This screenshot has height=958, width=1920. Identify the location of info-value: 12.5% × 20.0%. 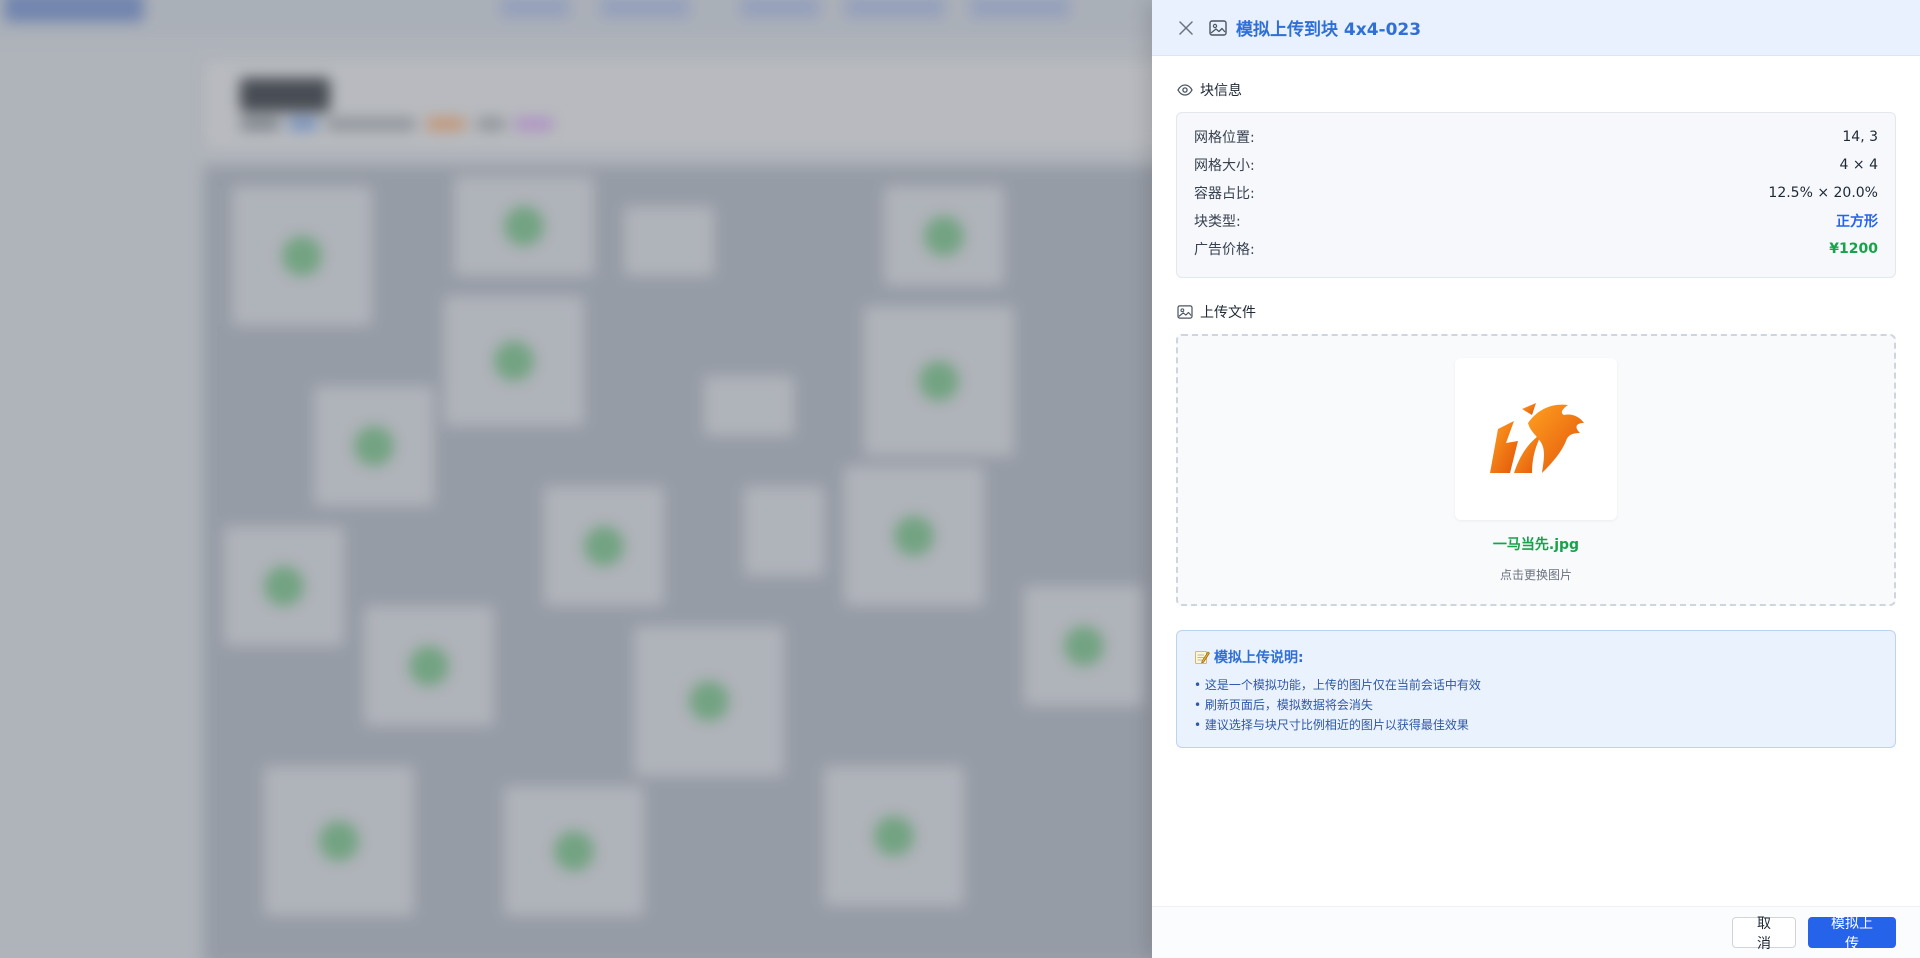
(1823, 193).